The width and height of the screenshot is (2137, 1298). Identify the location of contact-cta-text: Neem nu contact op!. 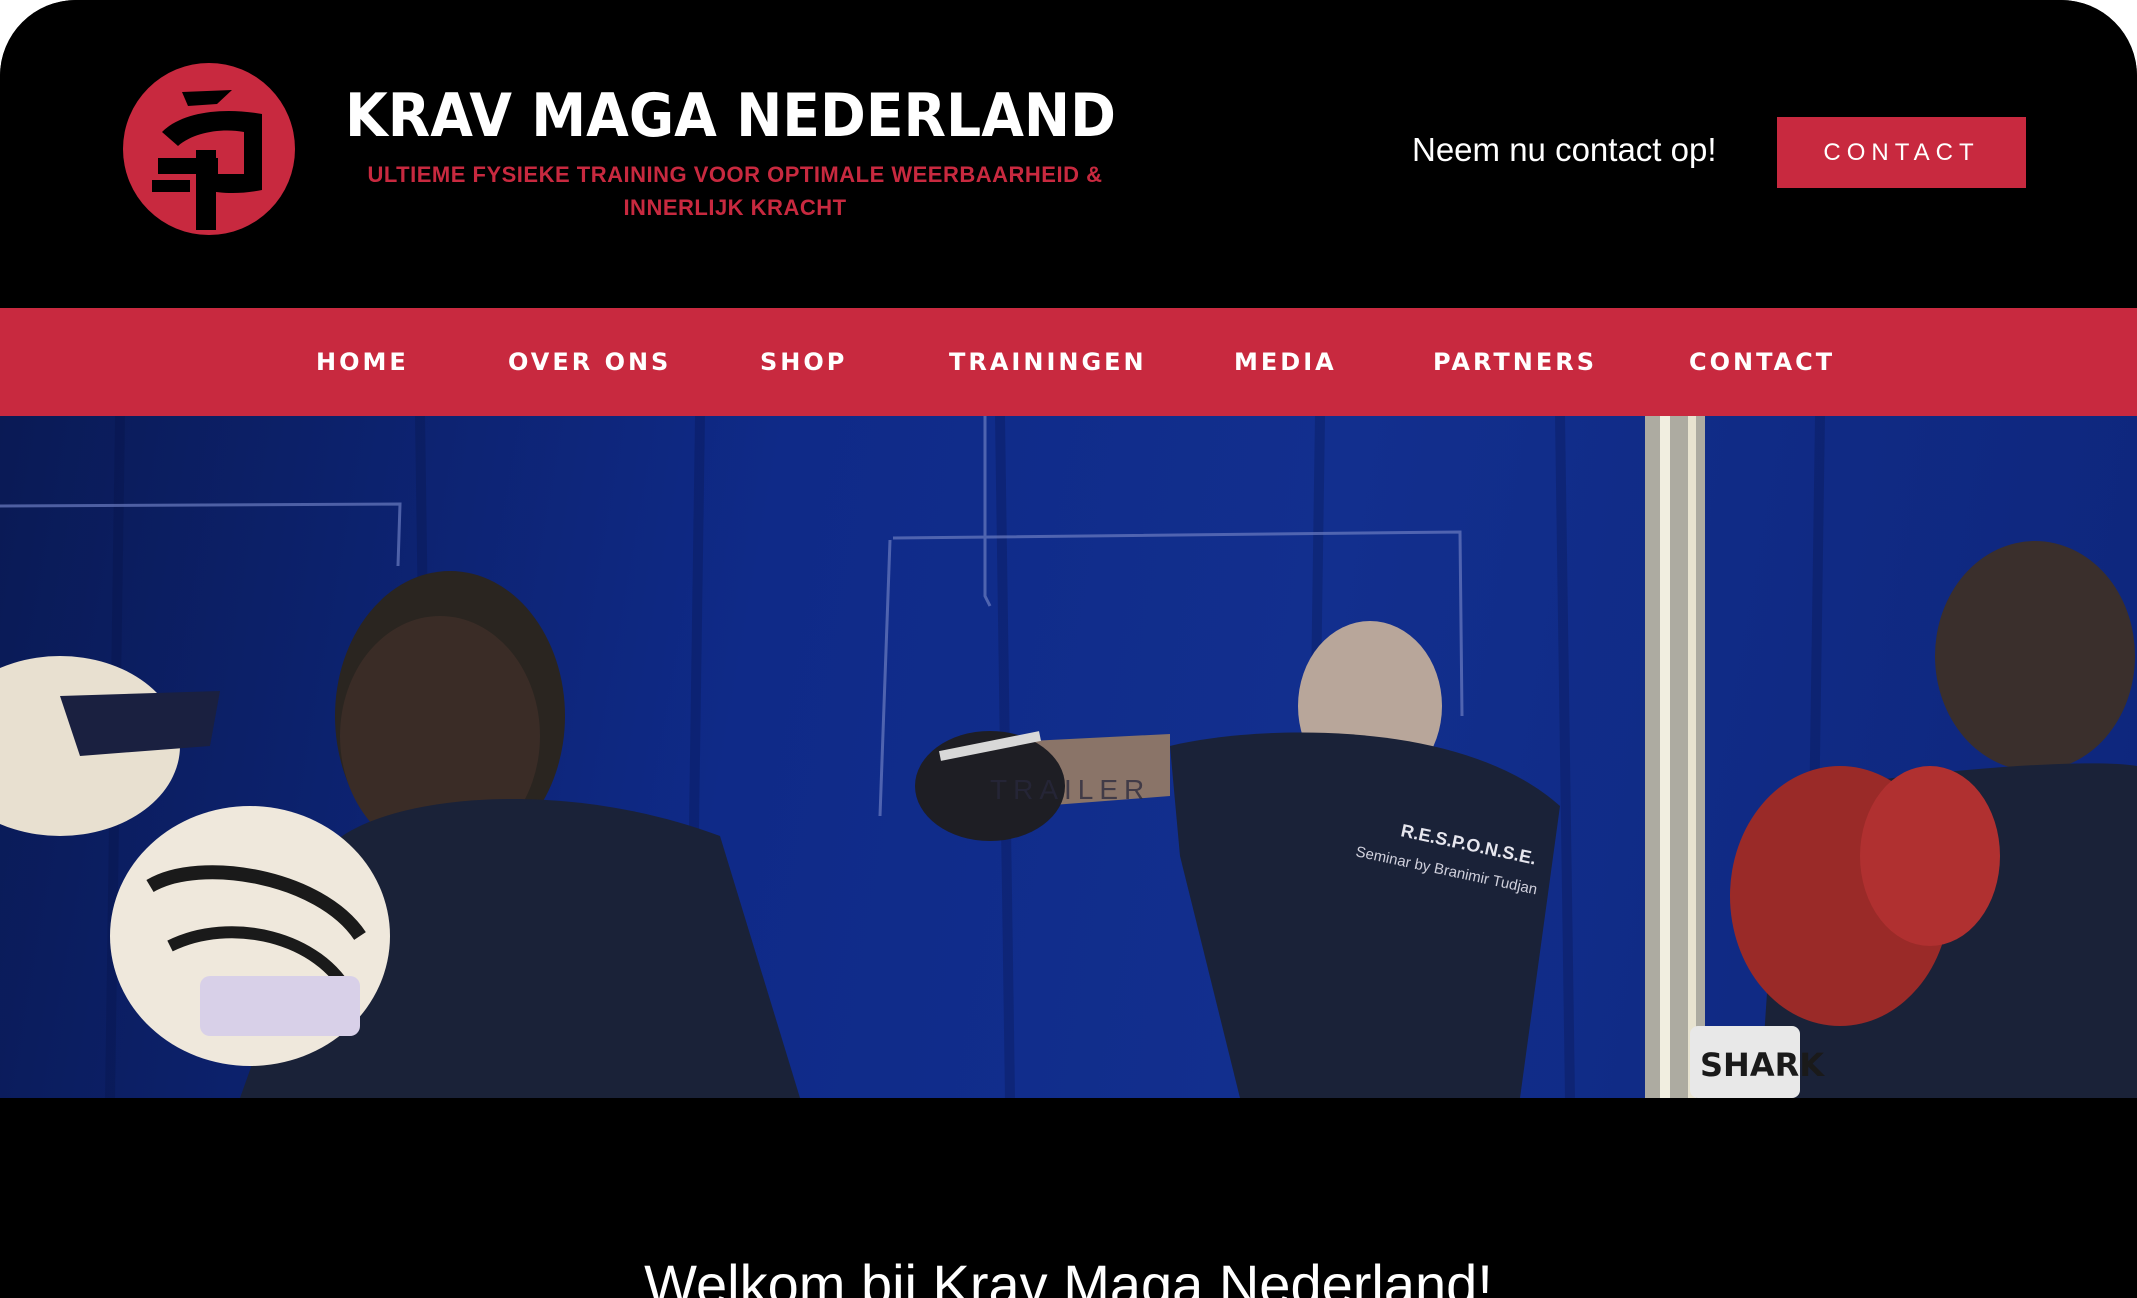
(1564, 149).